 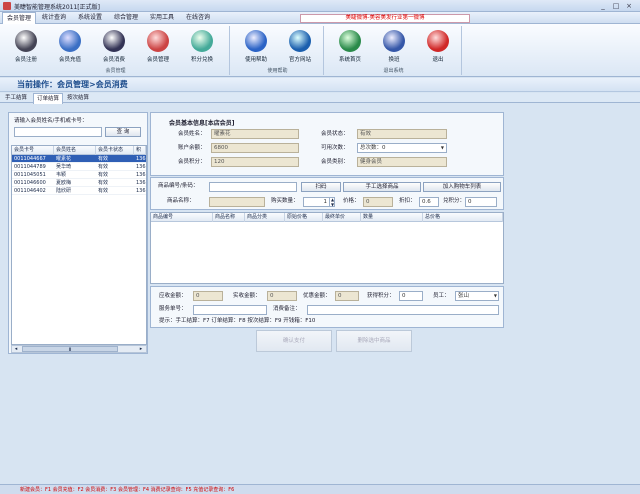 I want to click on add-to-cart-button: 加入购物车列表, so click(x=462, y=187).